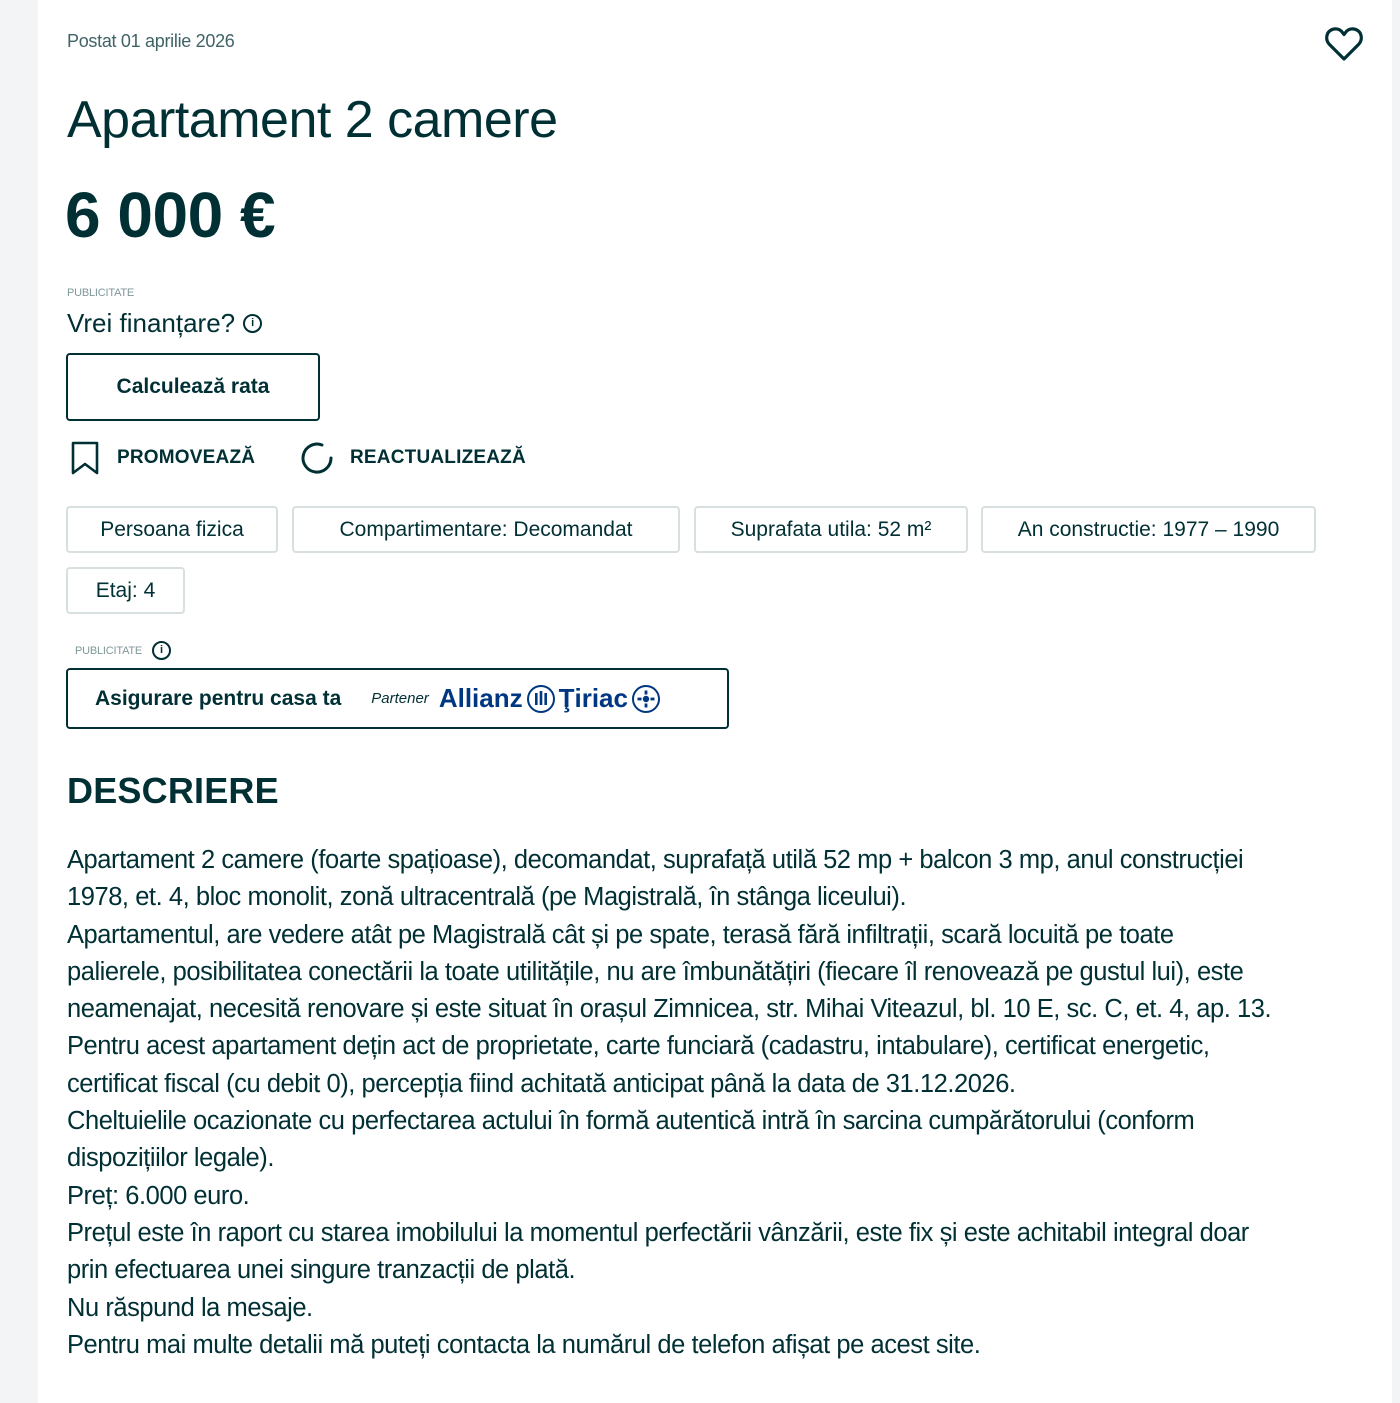 The width and height of the screenshot is (1400, 1403). What do you see at coordinates (486, 529) in the screenshot?
I see `tag-chip: Compartimentare: Decomandat` at bounding box center [486, 529].